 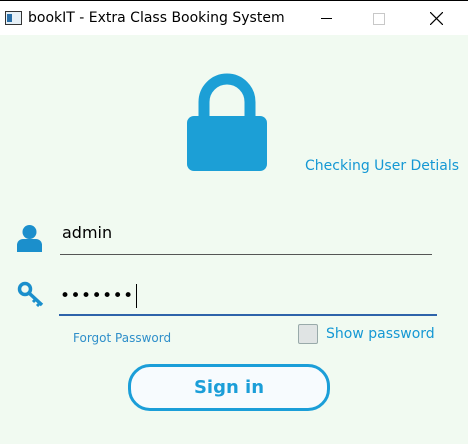 I want to click on show-password-checkbox, so click(x=308, y=334).